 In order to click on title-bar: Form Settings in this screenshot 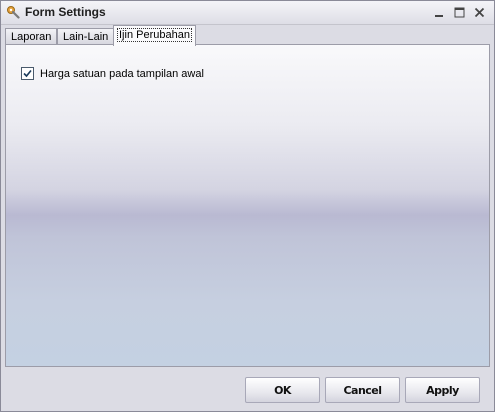, I will do `click(247, 13)`.